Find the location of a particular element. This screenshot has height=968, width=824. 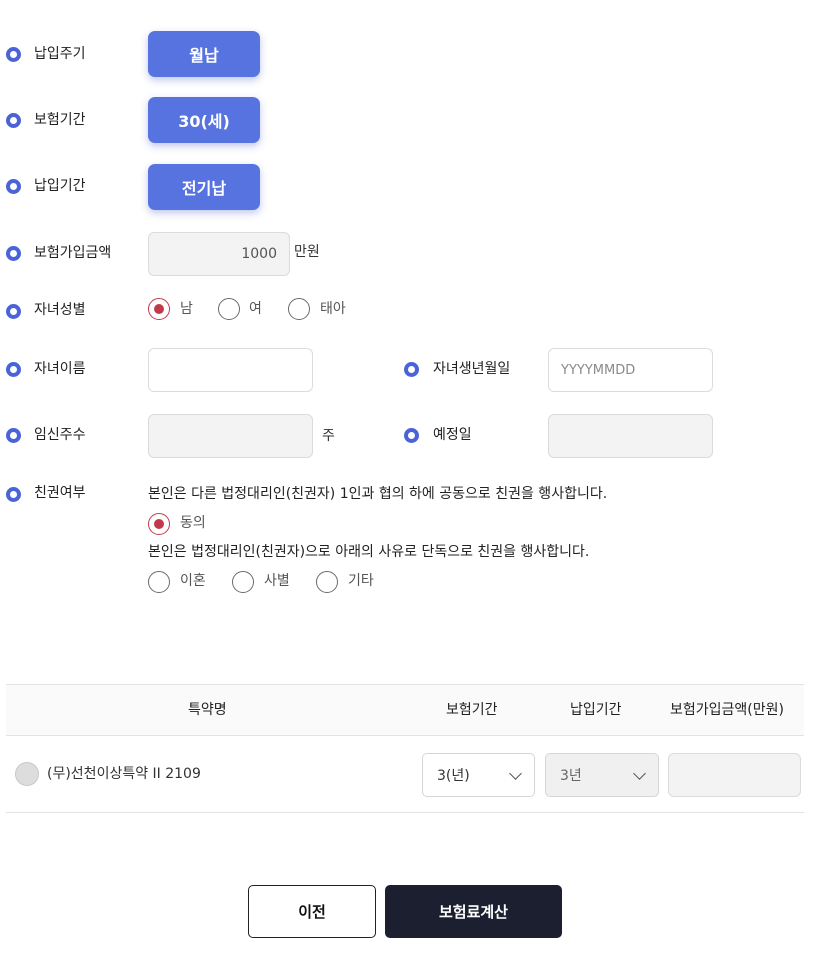

gender-male-label: 남 is located at coordinates (186, 309).